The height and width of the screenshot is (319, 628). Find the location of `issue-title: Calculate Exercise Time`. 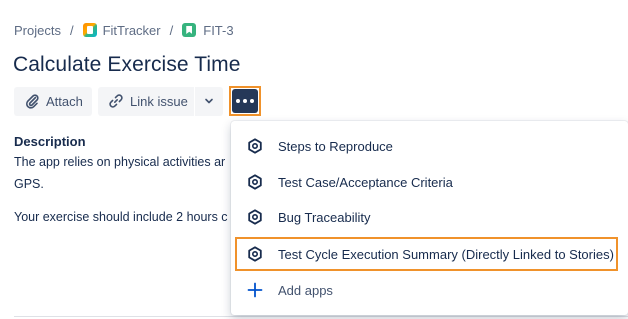

issue-title: Calculate Exercise Time is located at coordinates (127, 65).